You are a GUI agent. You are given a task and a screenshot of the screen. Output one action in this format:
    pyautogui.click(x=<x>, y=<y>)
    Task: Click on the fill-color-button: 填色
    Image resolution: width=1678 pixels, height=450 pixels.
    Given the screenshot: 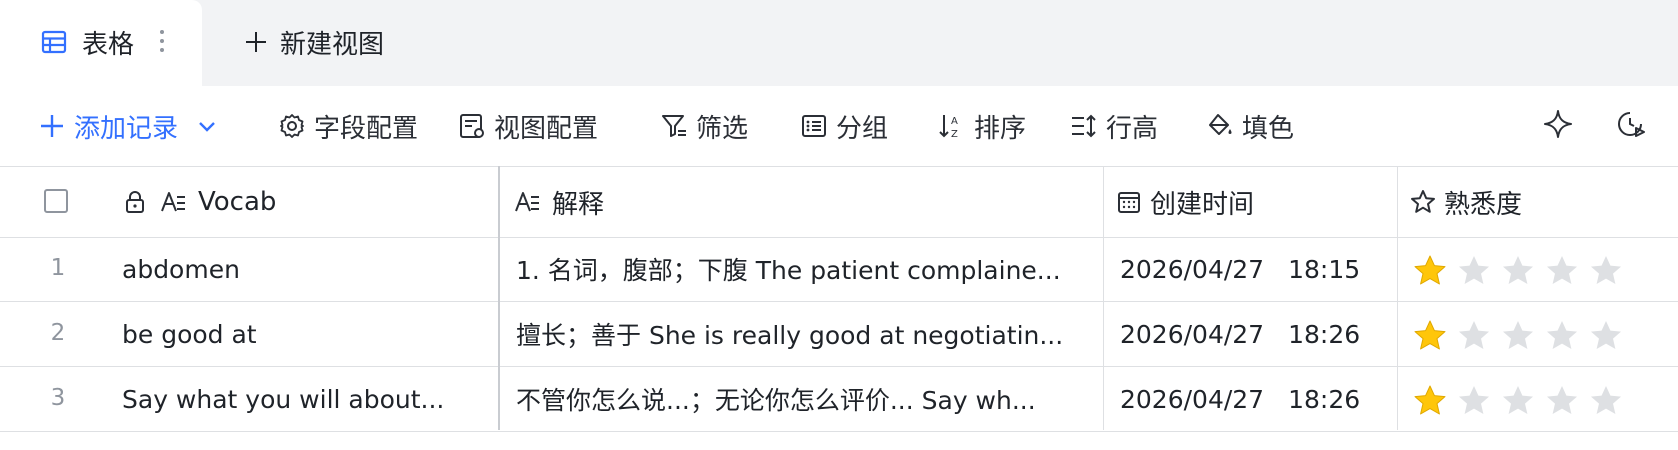 What is the action you would take?
    pyautogui.click(x=1250, y=126)
    